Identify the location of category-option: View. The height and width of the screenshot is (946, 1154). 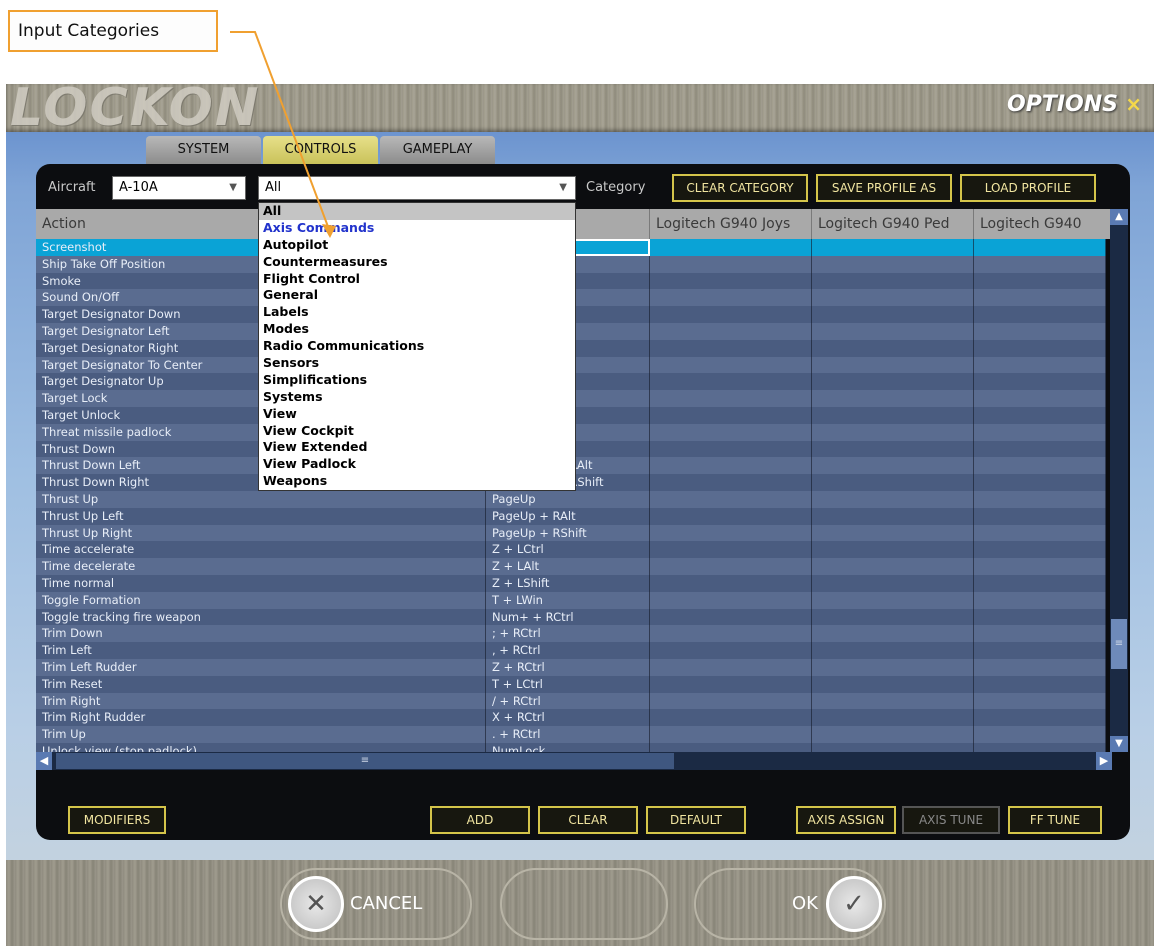
(417, 414).